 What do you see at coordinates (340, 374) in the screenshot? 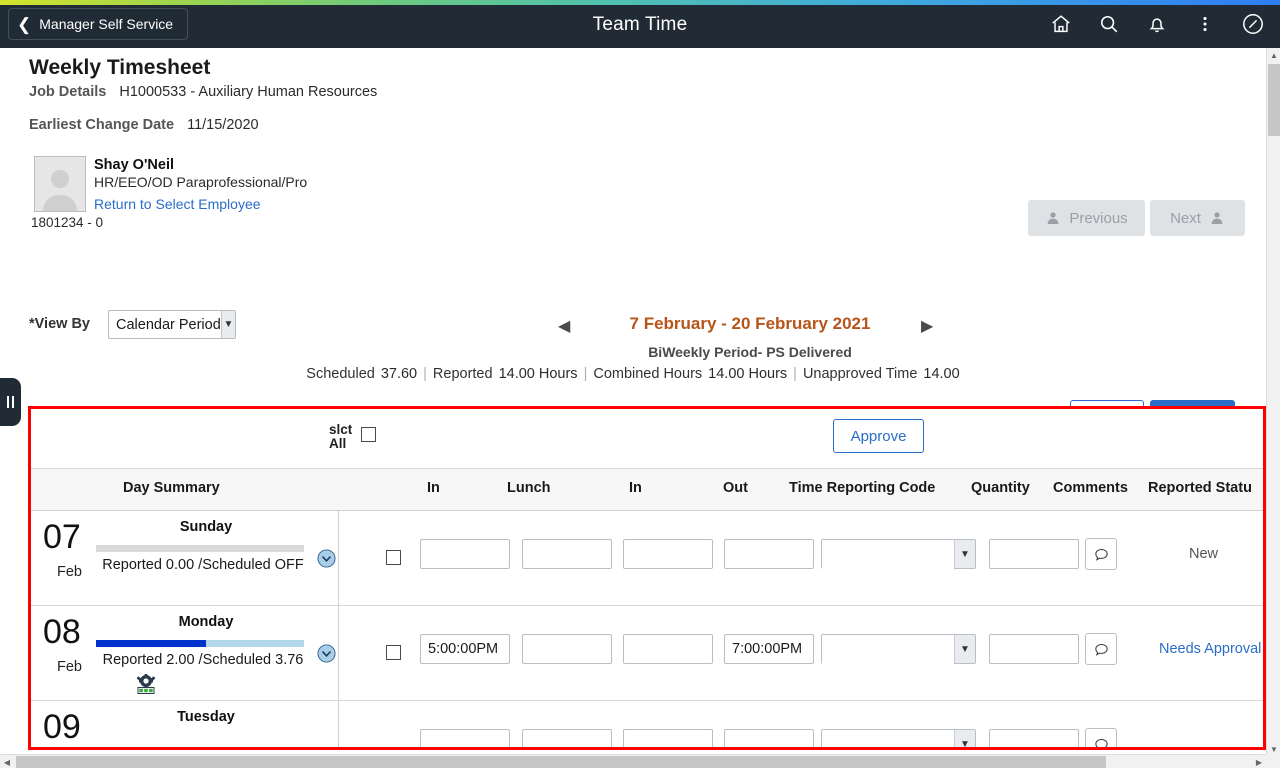
I see `scheduled-label: Scheduled` at bounding box center [340, 374].